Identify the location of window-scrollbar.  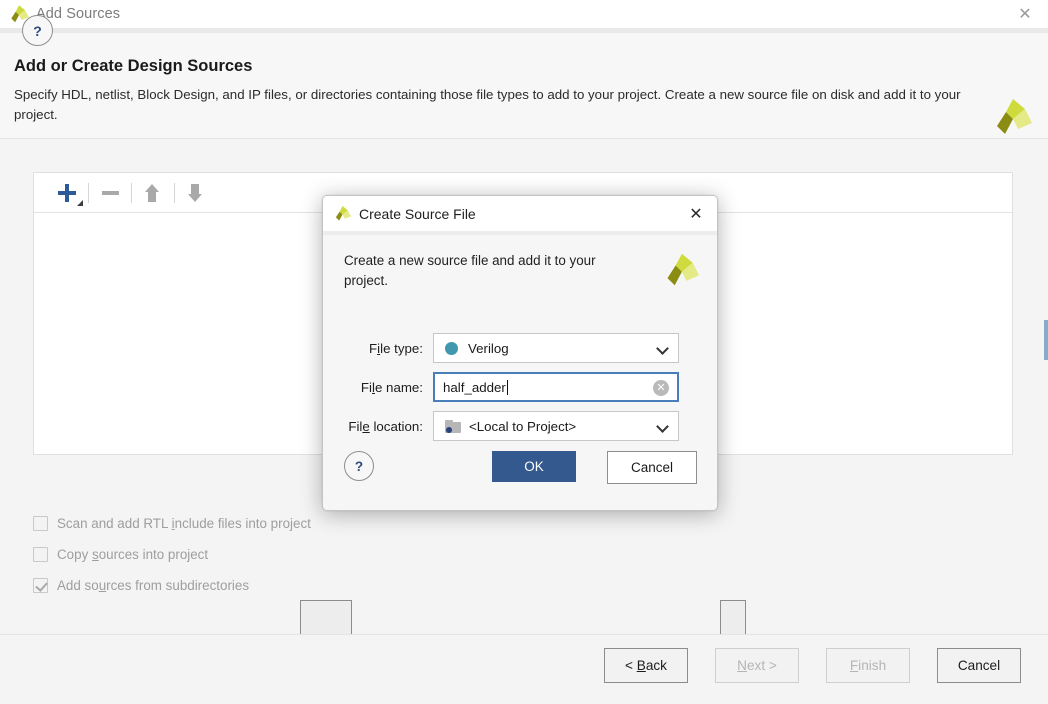
(1046, 340).